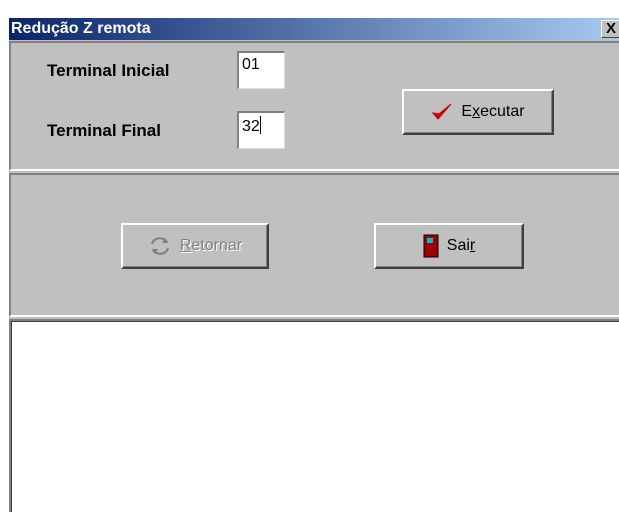 This screenshot has width=619, height=512. I want to click on terminal-final-input: 32, so click(261, 130).